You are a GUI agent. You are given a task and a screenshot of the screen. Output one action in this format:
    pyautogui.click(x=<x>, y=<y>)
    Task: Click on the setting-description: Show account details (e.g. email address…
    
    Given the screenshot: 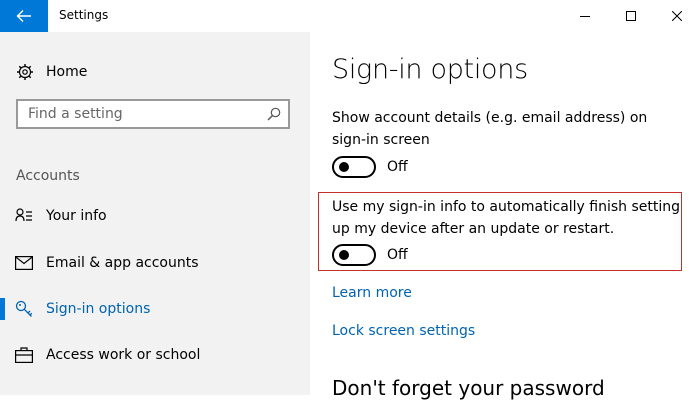 What is the action you would take?
    pyautogui.click(x=490, y=129)
    